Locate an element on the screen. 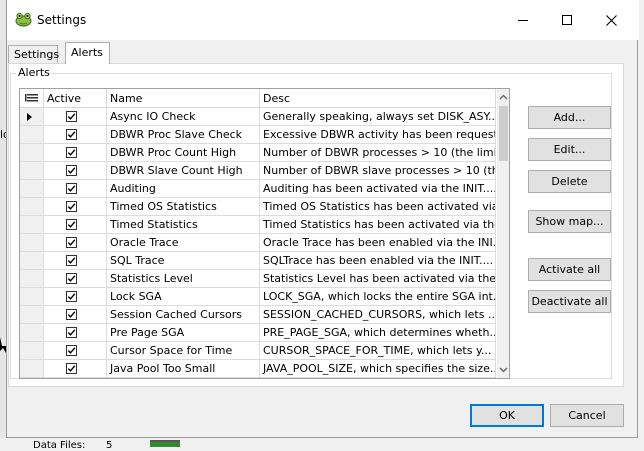  scroll-thumb is located at coordinates (503, 133).